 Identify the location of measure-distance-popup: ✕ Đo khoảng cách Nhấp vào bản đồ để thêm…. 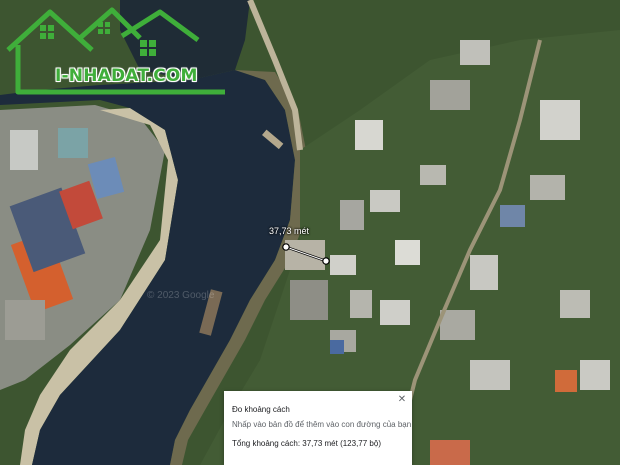
(318, 428).